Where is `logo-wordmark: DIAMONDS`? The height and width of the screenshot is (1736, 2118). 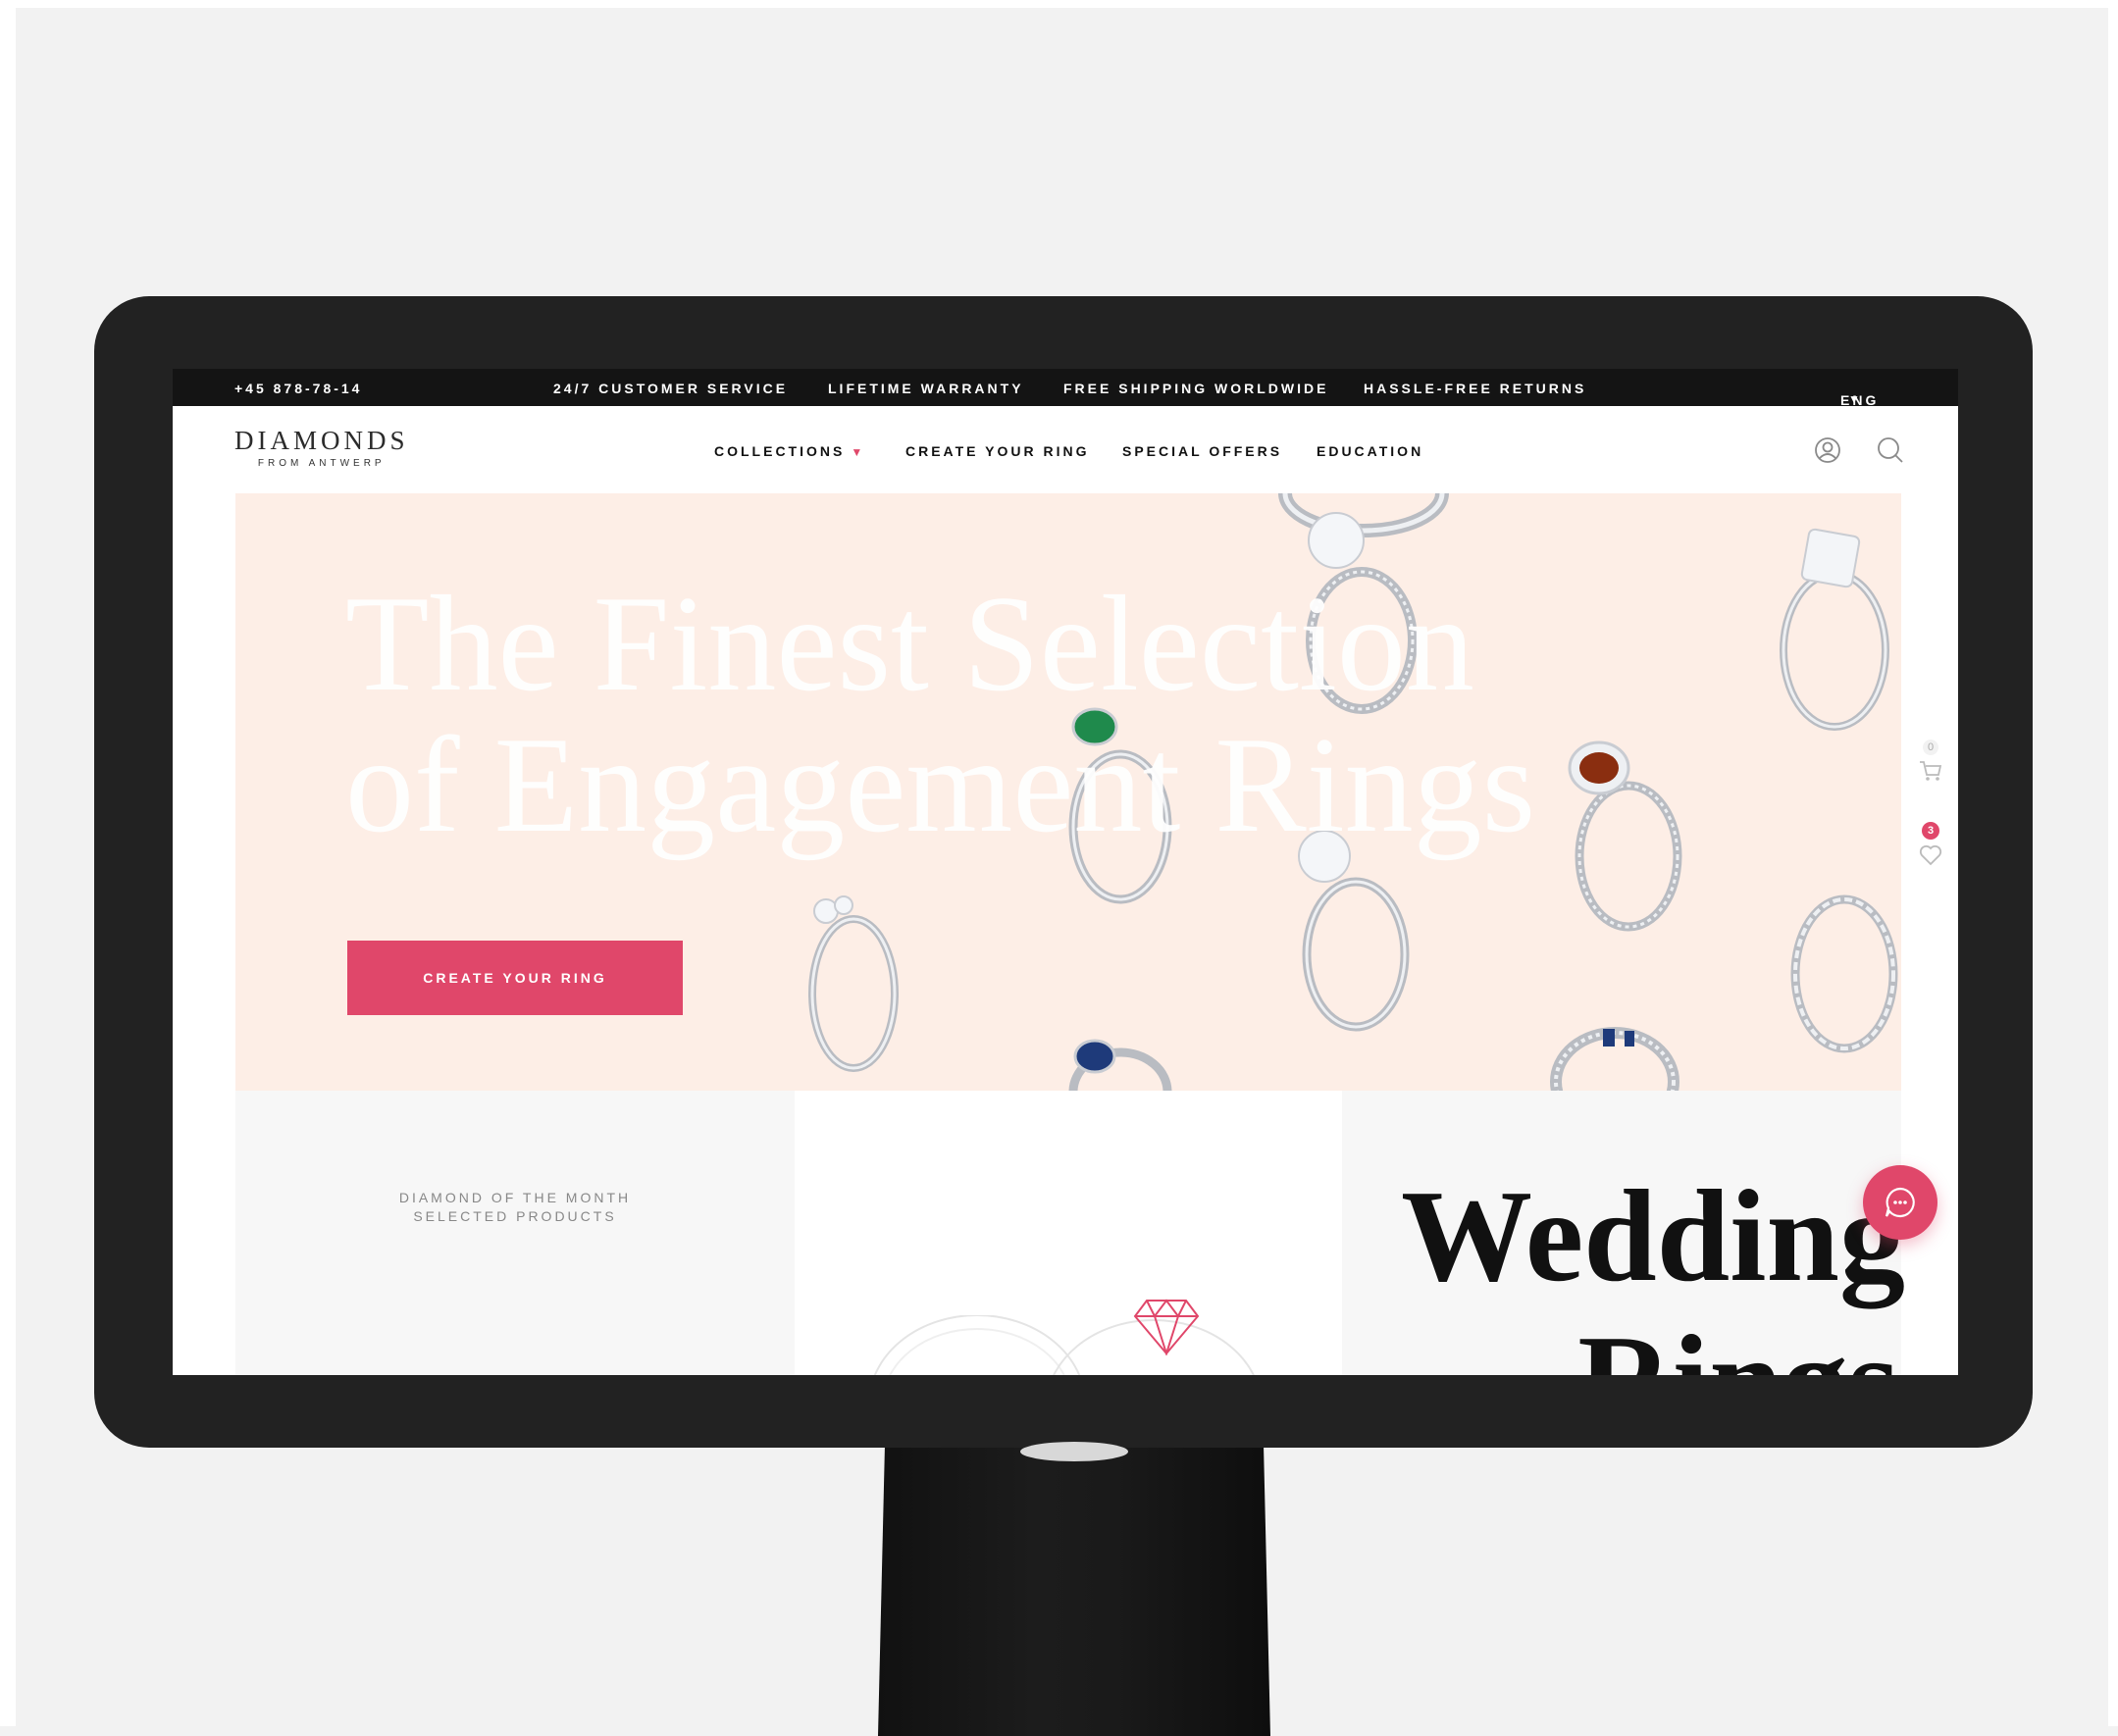 logo-wordmark: DIAMONDS is located at coordinates (321, 441).